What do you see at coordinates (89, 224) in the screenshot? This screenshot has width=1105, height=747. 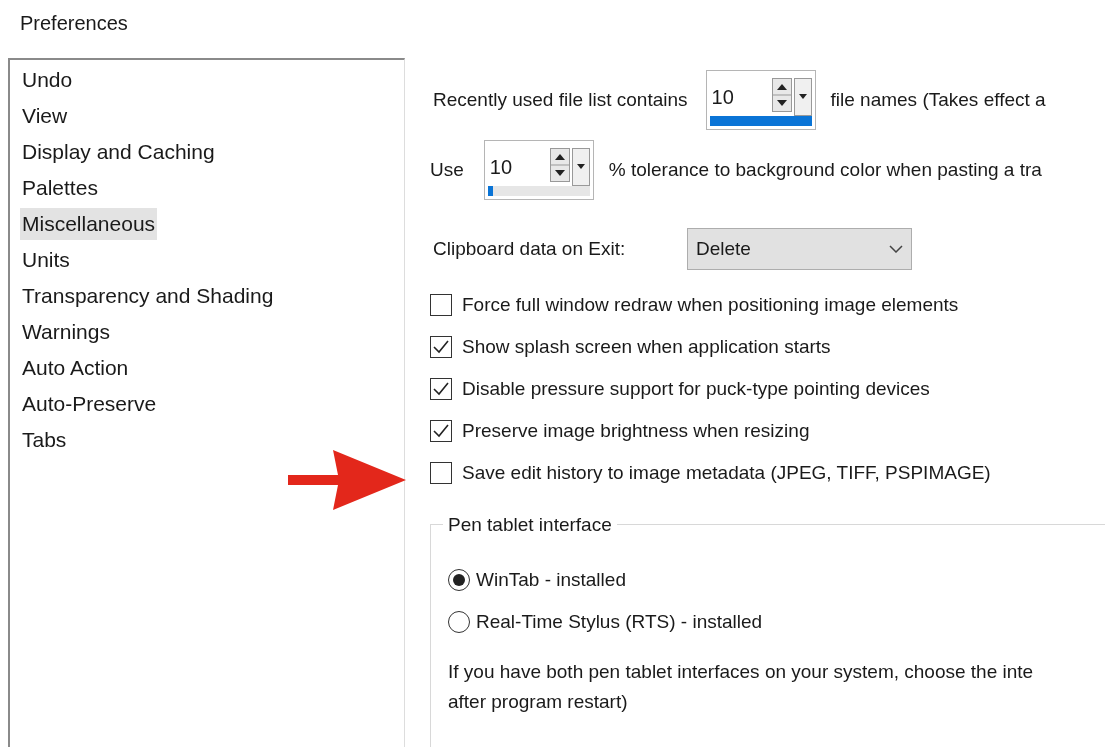 I see `category-item: Miscellaneous` at bounding box center [89, 224].